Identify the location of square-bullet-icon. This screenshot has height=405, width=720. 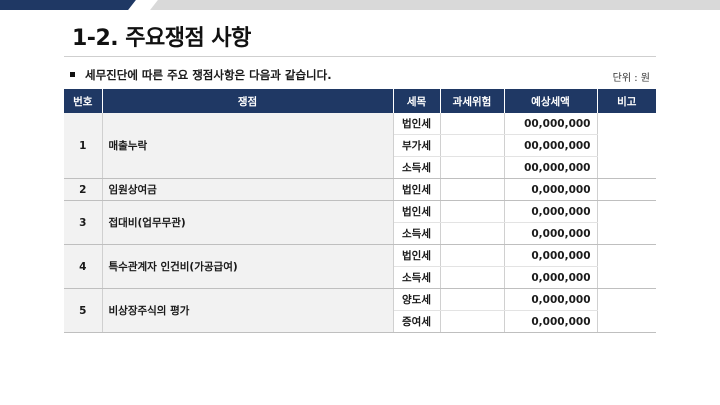
(72, 74).